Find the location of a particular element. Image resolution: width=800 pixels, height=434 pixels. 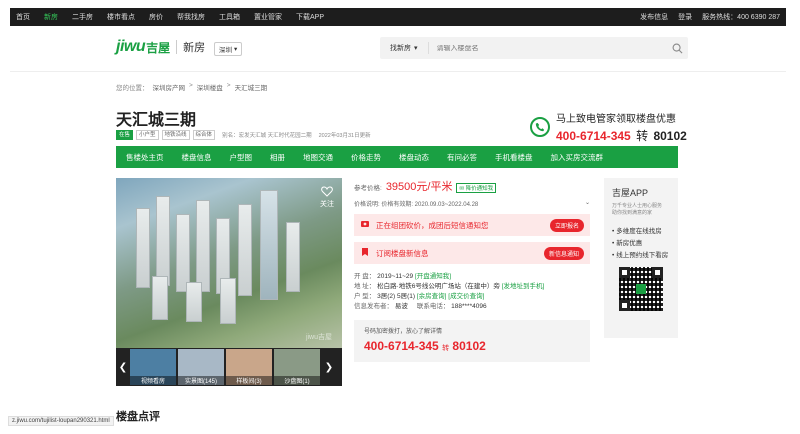

bookmark-icon is located at coordinates (365, 253).